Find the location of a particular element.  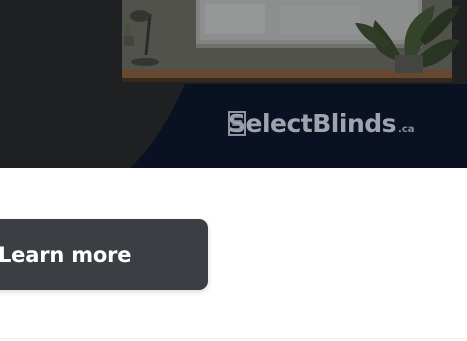

blind-slats-icon is located at coordinates (237, 123).